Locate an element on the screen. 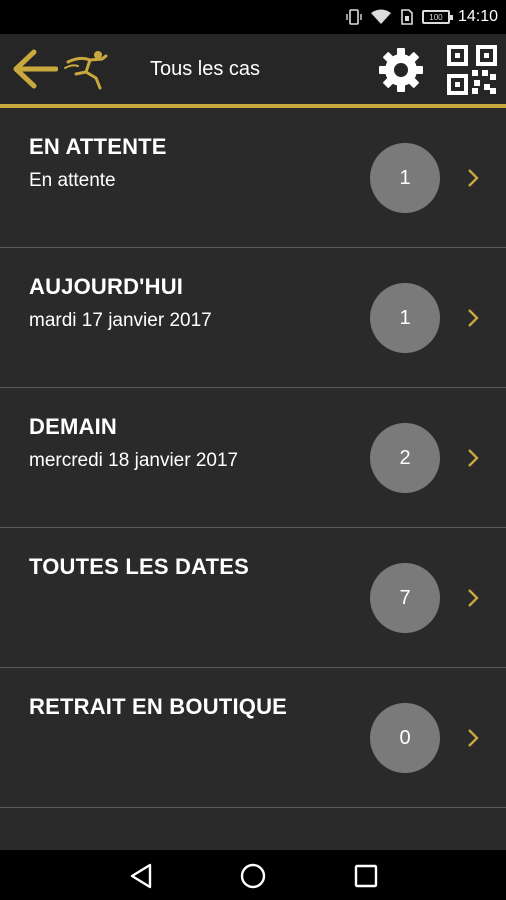 This screenshot has width=506, height=900. system-nav-bar is located at coordinates (253, 875).